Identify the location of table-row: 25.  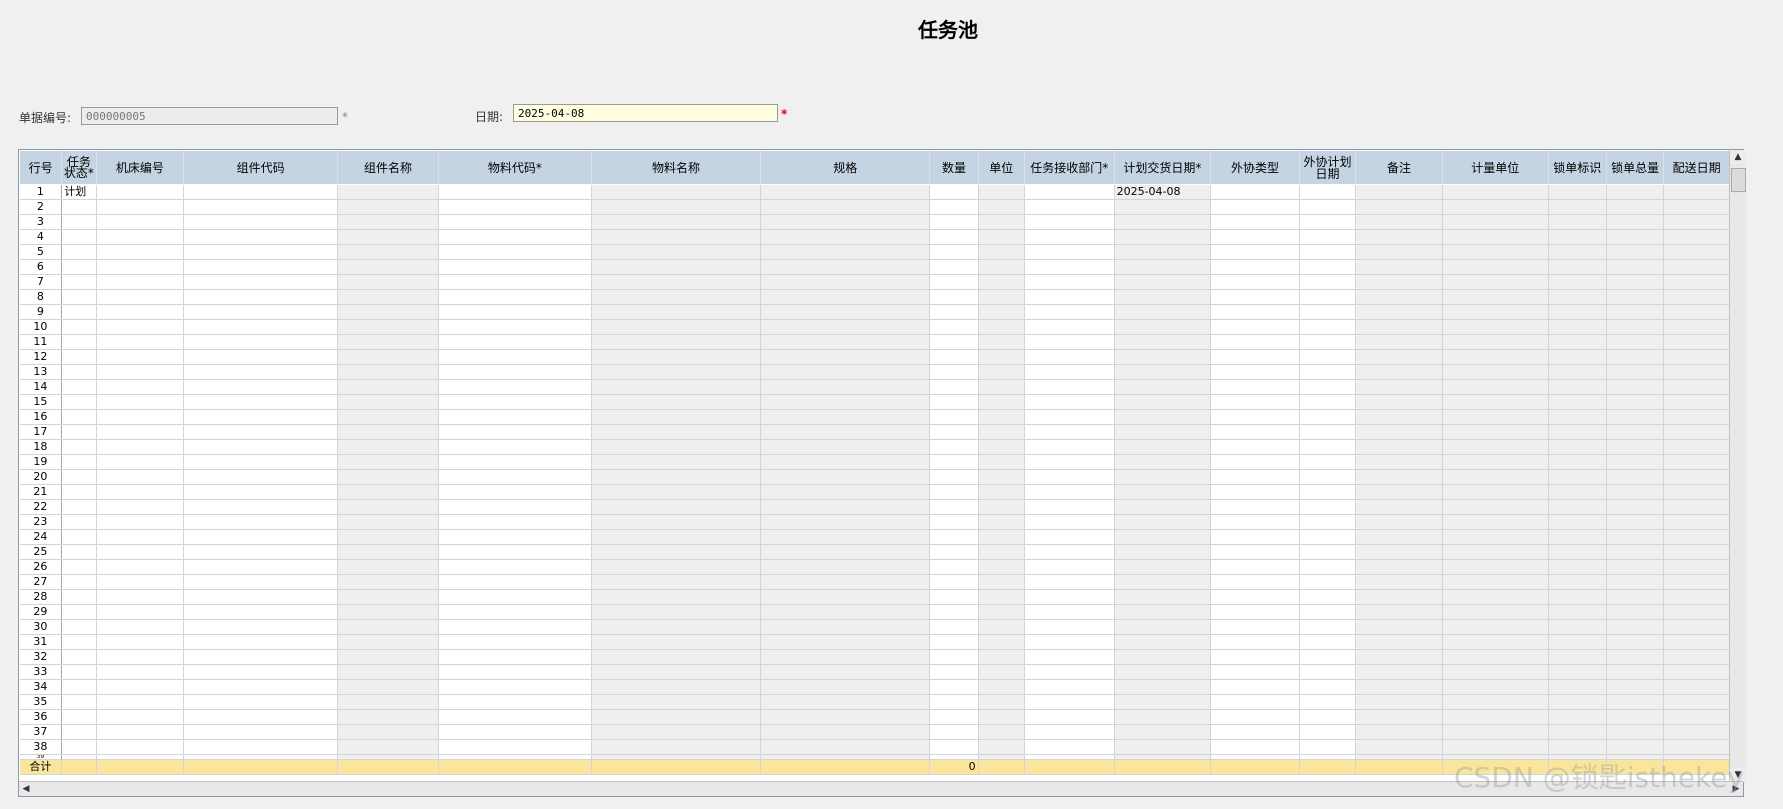
(874, 552).